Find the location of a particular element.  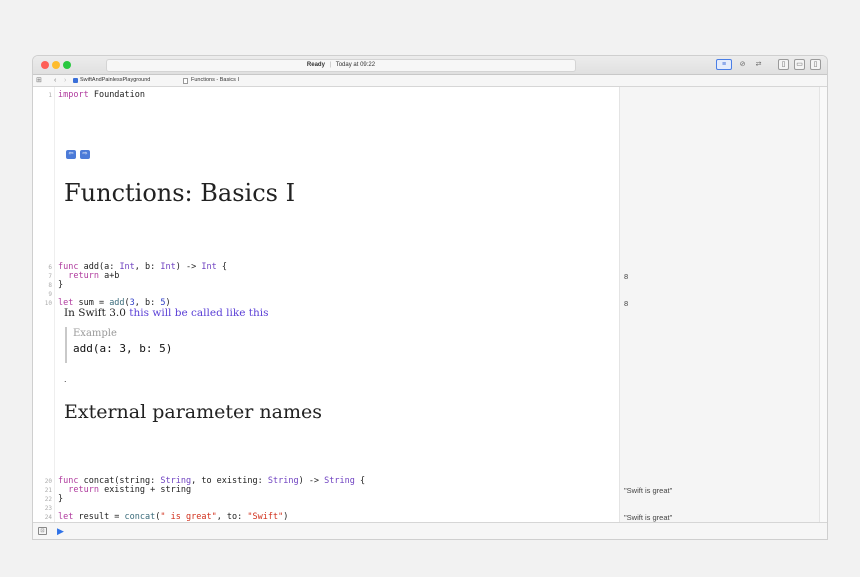

run-playground-icon: ▶ is located at coordinates (60, 531).